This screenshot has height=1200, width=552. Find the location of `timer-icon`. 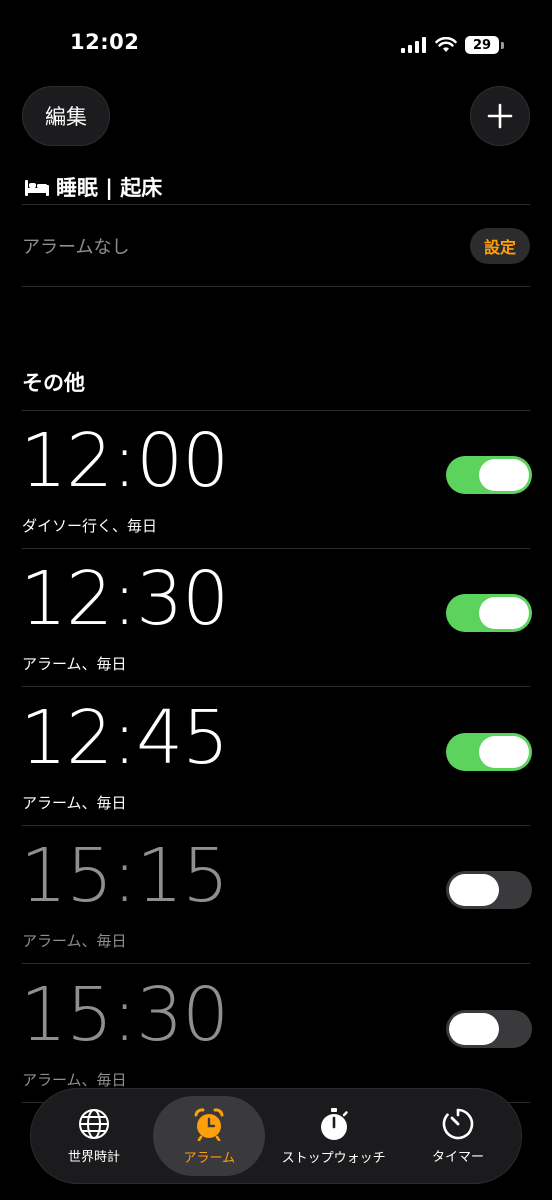

timer-icon is located at coordinates (458, 1123).